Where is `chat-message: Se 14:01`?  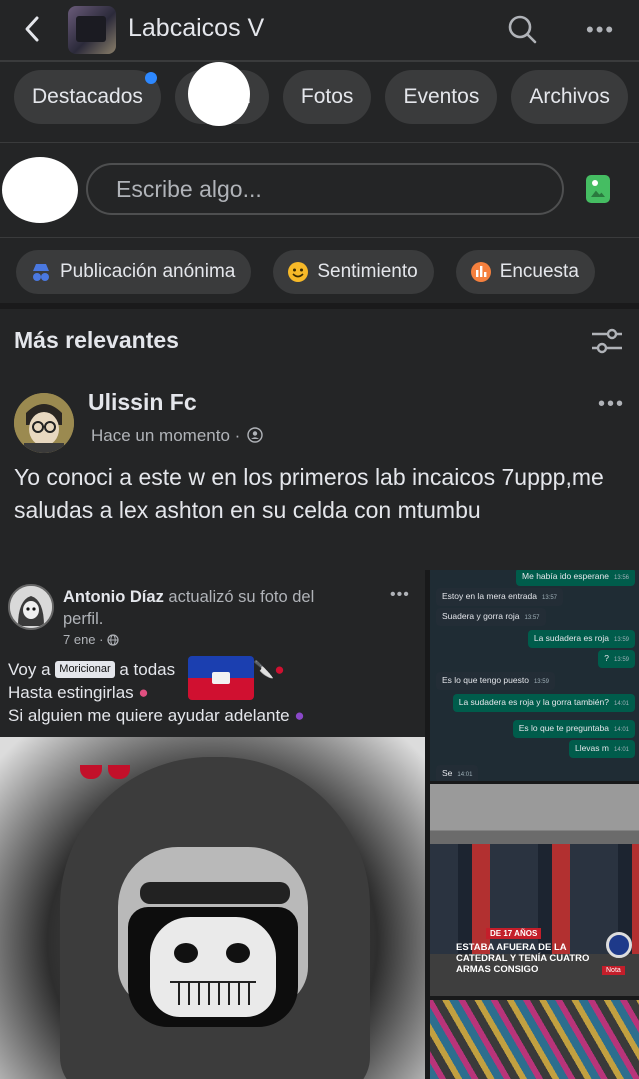 chat-message: Se 14:01 is located at coordinates (457, 773).